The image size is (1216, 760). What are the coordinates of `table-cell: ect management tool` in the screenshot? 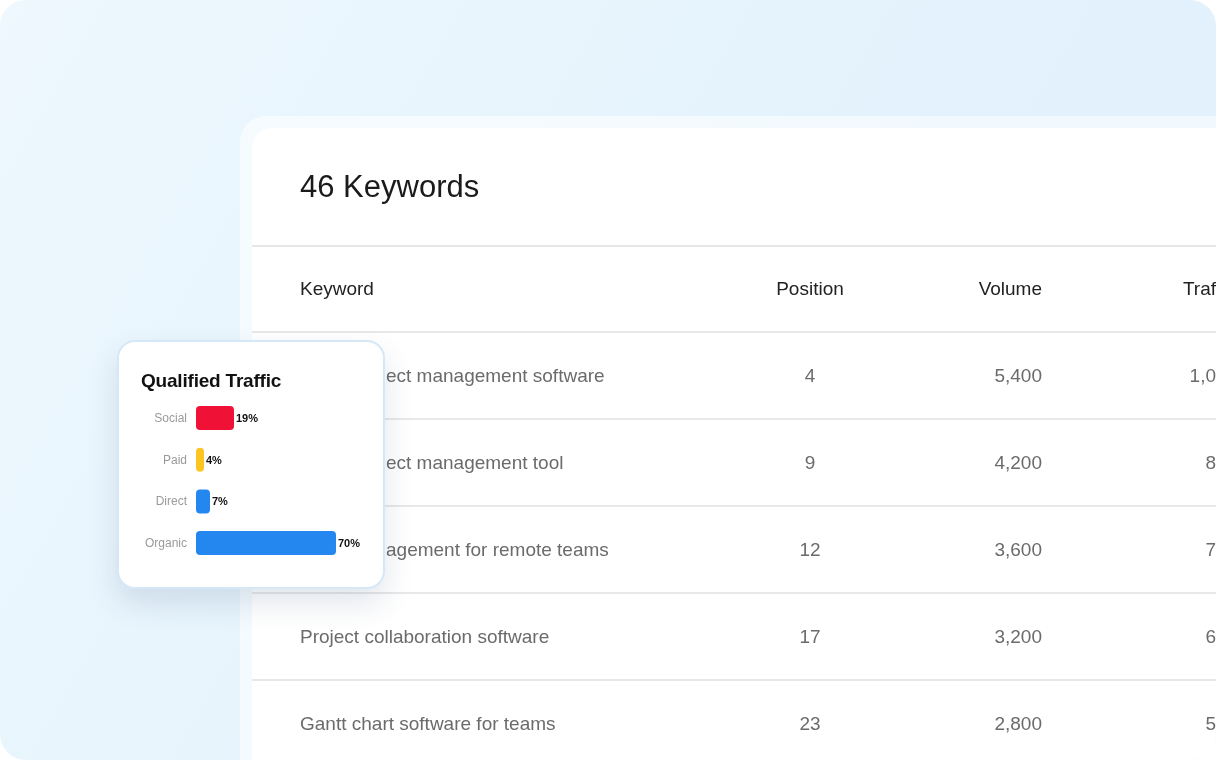 It's located at (475, 462).